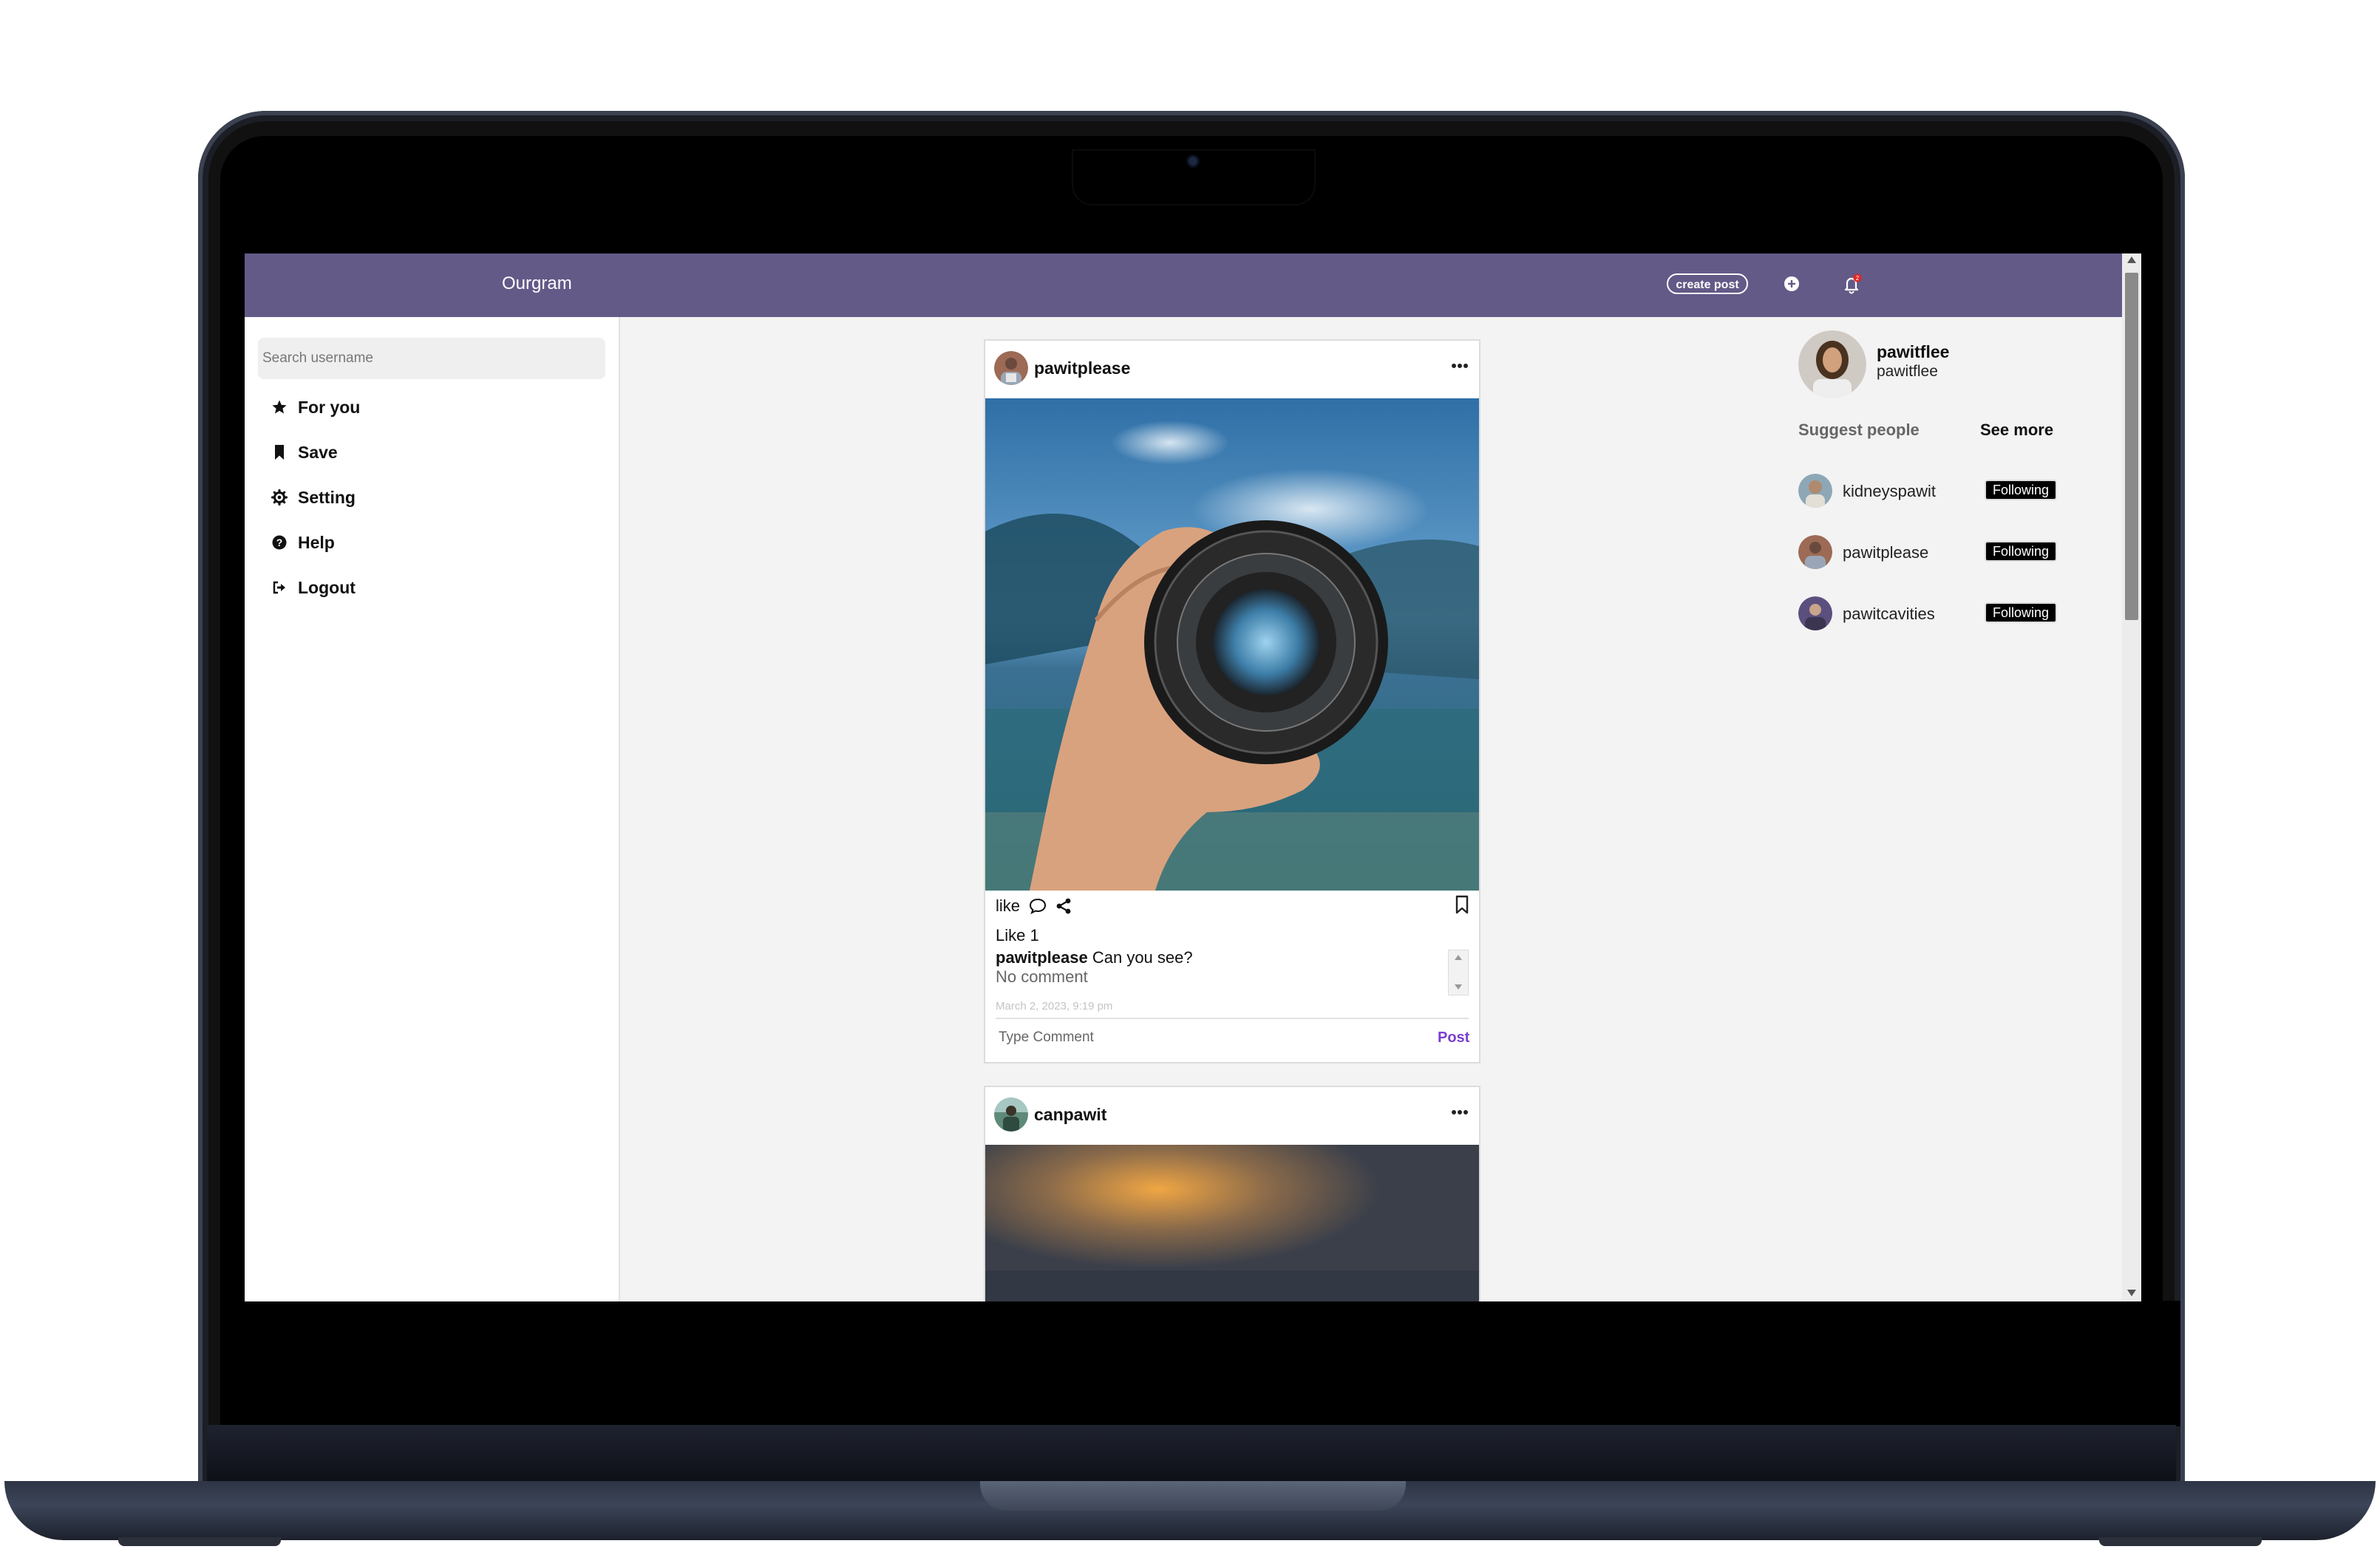 This screenshot has height=1552, width=2380. Describe the element at coordinates (1232, 1018) in the screenshot. I see `comment-divider` at that location.